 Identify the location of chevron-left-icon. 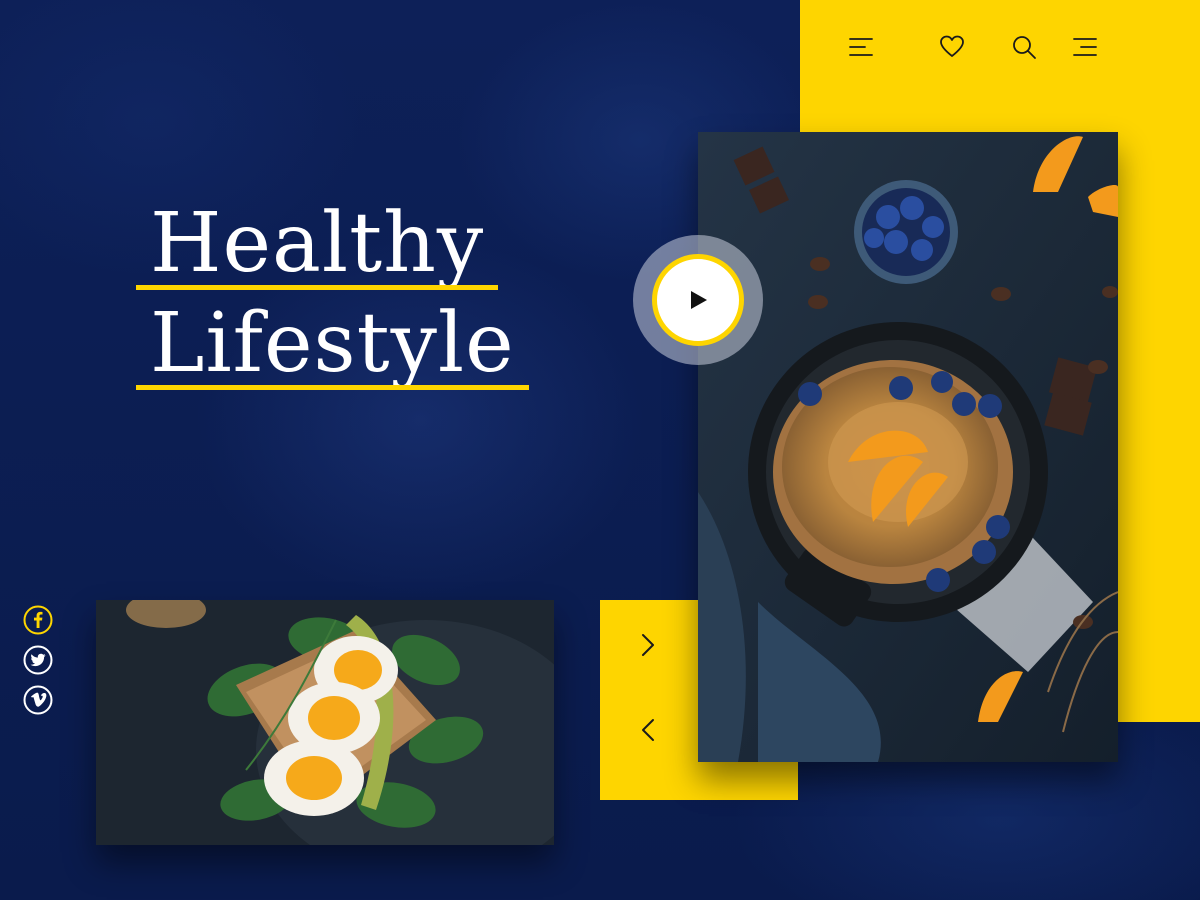
(648, 730).